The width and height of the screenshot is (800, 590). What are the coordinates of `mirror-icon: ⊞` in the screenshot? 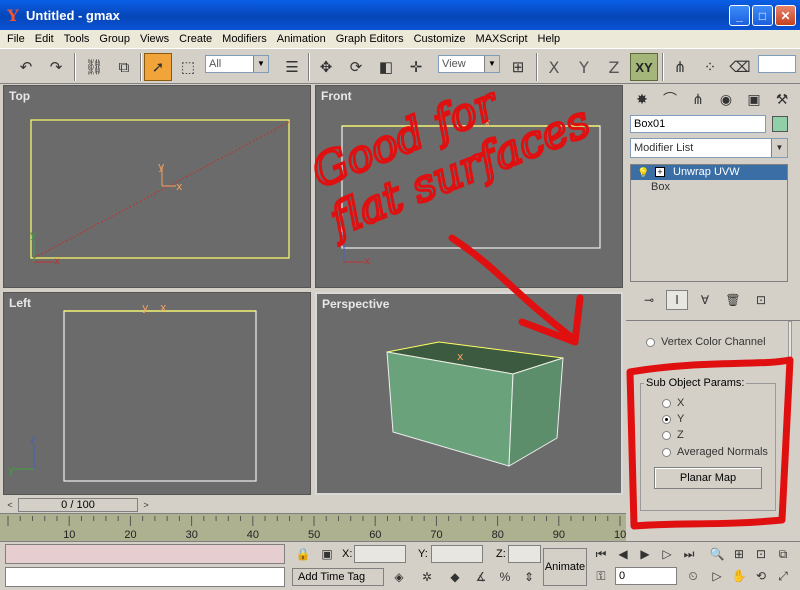 It's located at (518, 67).